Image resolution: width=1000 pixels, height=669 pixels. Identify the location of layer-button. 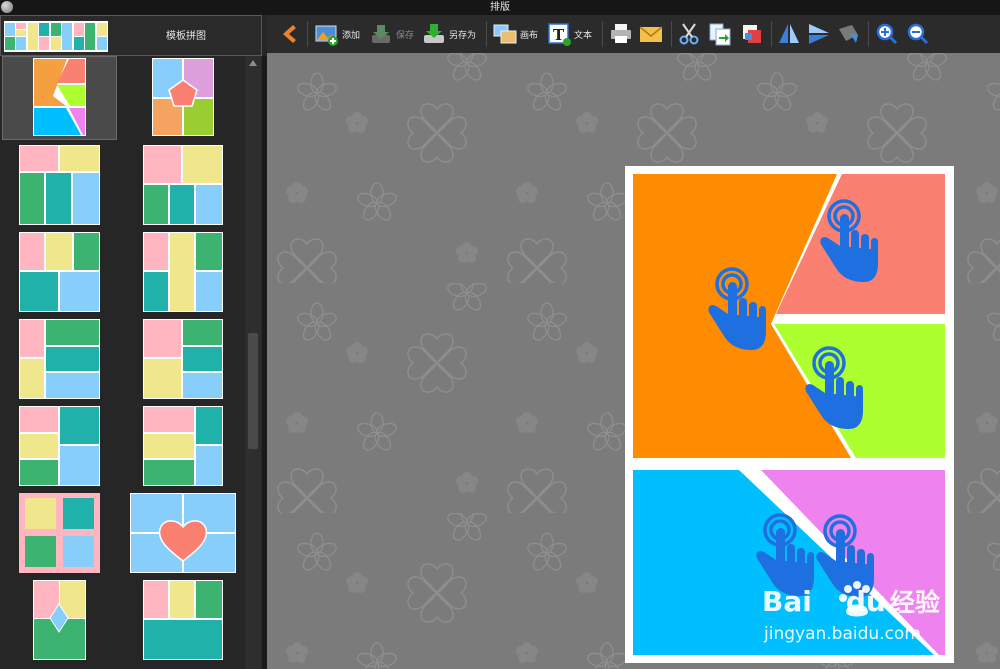
(752, 34).